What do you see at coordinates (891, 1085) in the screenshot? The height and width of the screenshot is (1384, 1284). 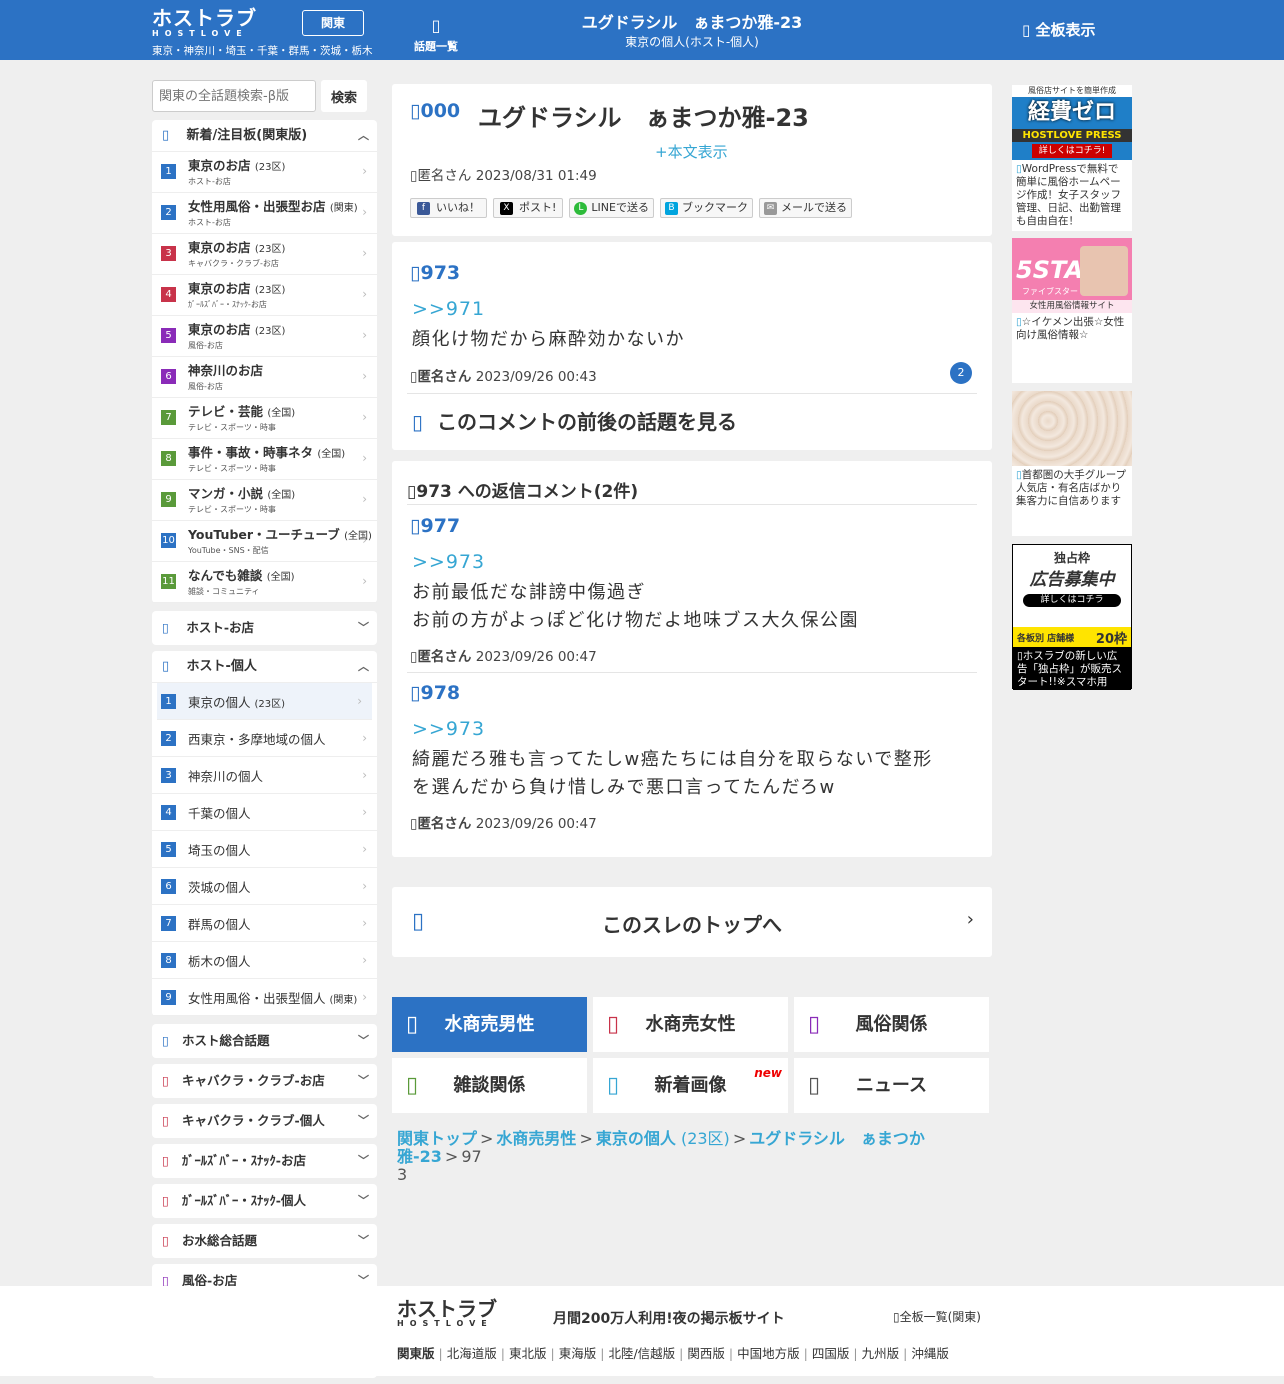 I see `category-tile: ▯ ニュース` at bounding box center [891, 1085].